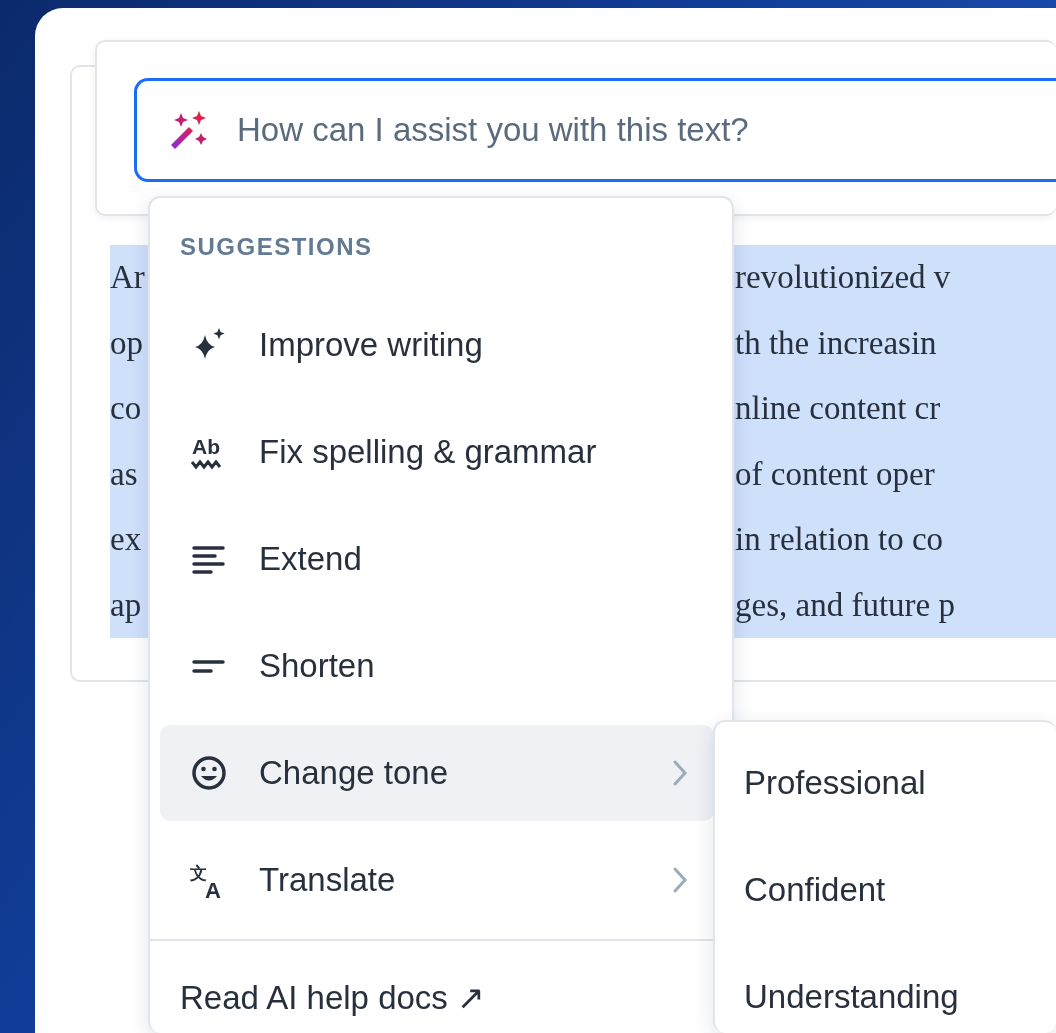  What do you see at coordinates (124, 473) in the screenshot?
I see `document-text-fragment: as` at bounding box center [124, 473].